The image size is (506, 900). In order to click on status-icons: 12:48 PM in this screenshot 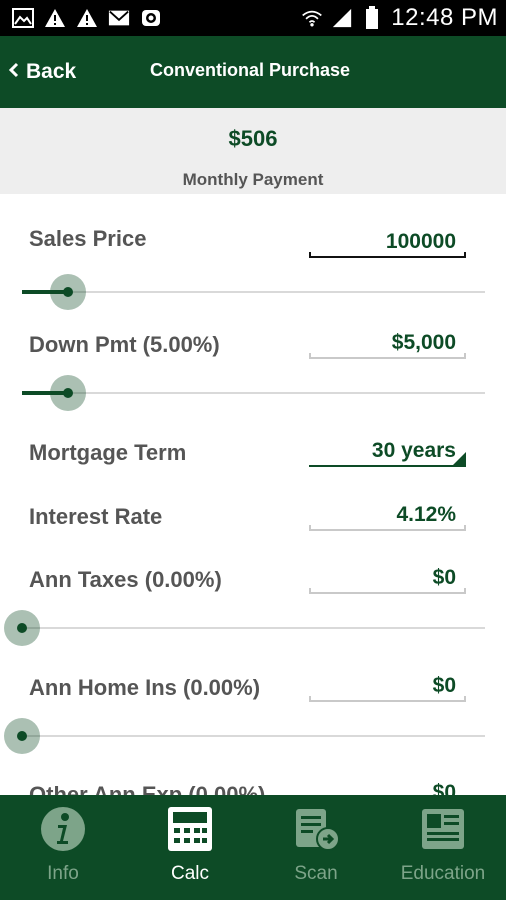, I will do `click(399, 18)`.